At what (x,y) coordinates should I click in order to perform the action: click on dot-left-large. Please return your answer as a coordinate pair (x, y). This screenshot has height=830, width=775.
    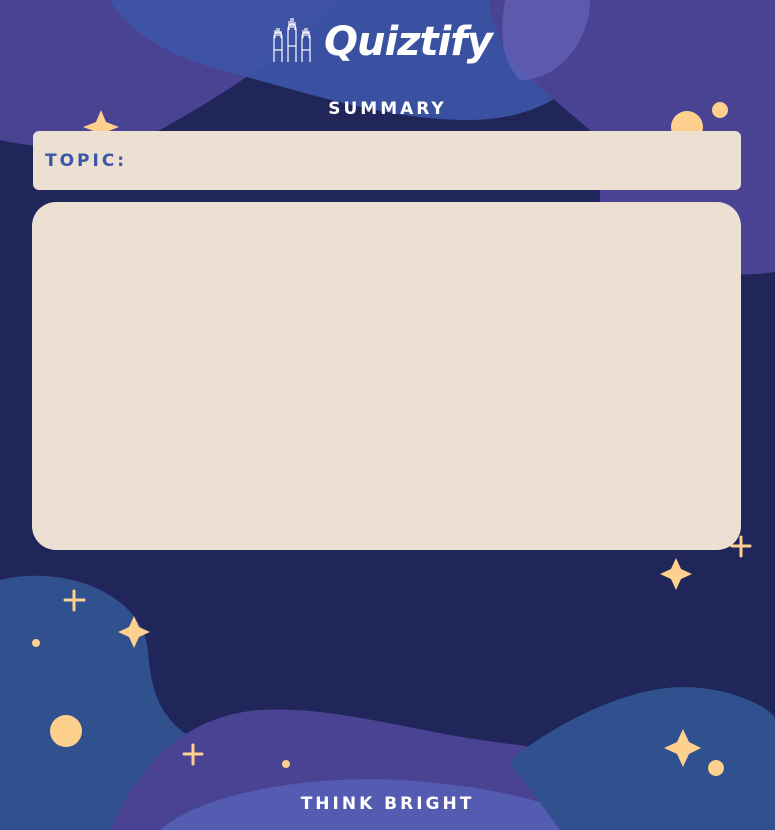
    Looking at the image, I should click on (66, 731).